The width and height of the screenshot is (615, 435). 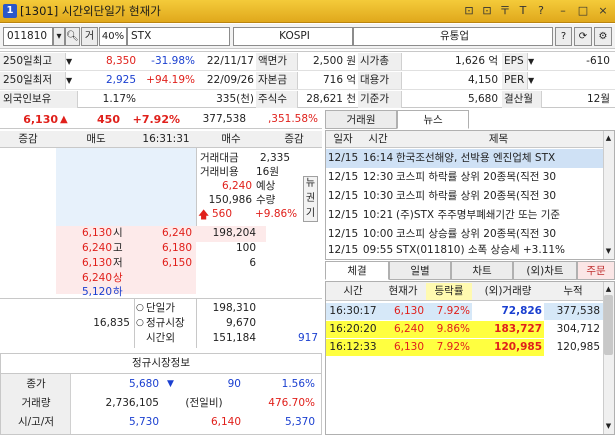 I want to click on maximize-icon: □, so click(x=583, y=11).